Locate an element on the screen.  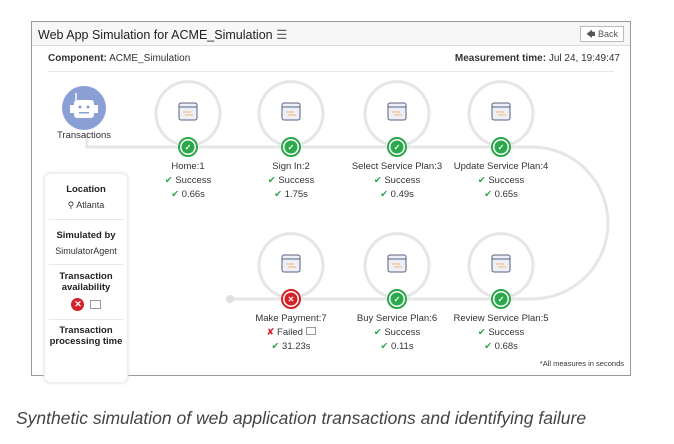
step-label: Buy Service Plan:6 ✔ Success ✔ 0.11s is located at coordinates (397, 333).